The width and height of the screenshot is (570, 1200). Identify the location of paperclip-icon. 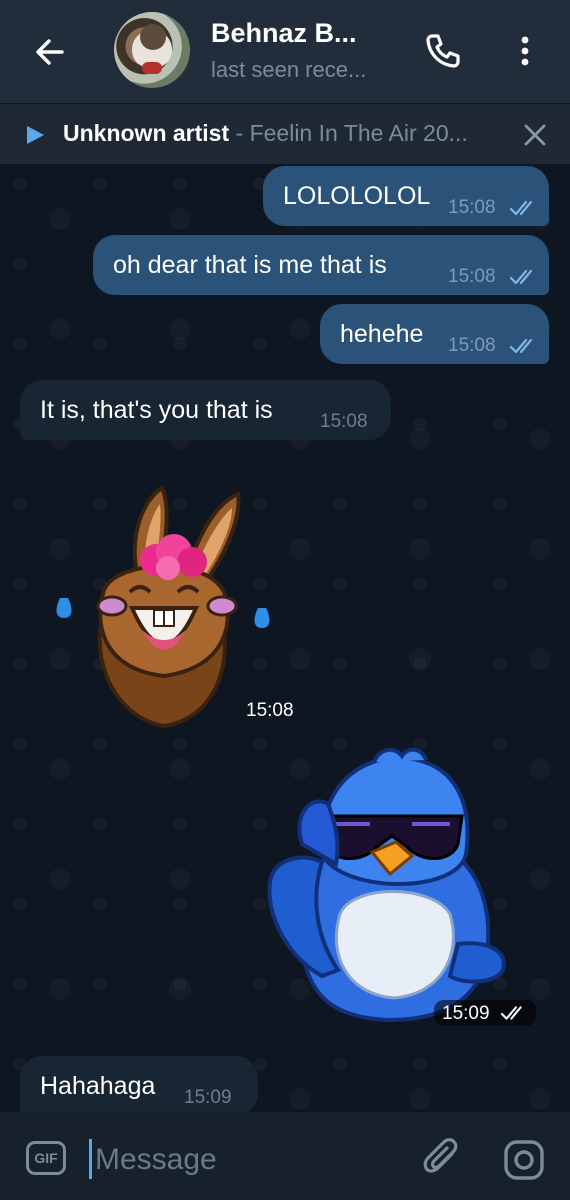
(442, 1158).